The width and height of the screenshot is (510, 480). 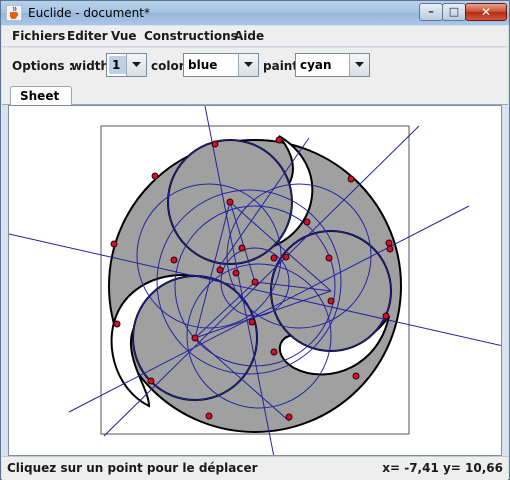 I want to click on minimize-button: –, so click(x=431, y=12).